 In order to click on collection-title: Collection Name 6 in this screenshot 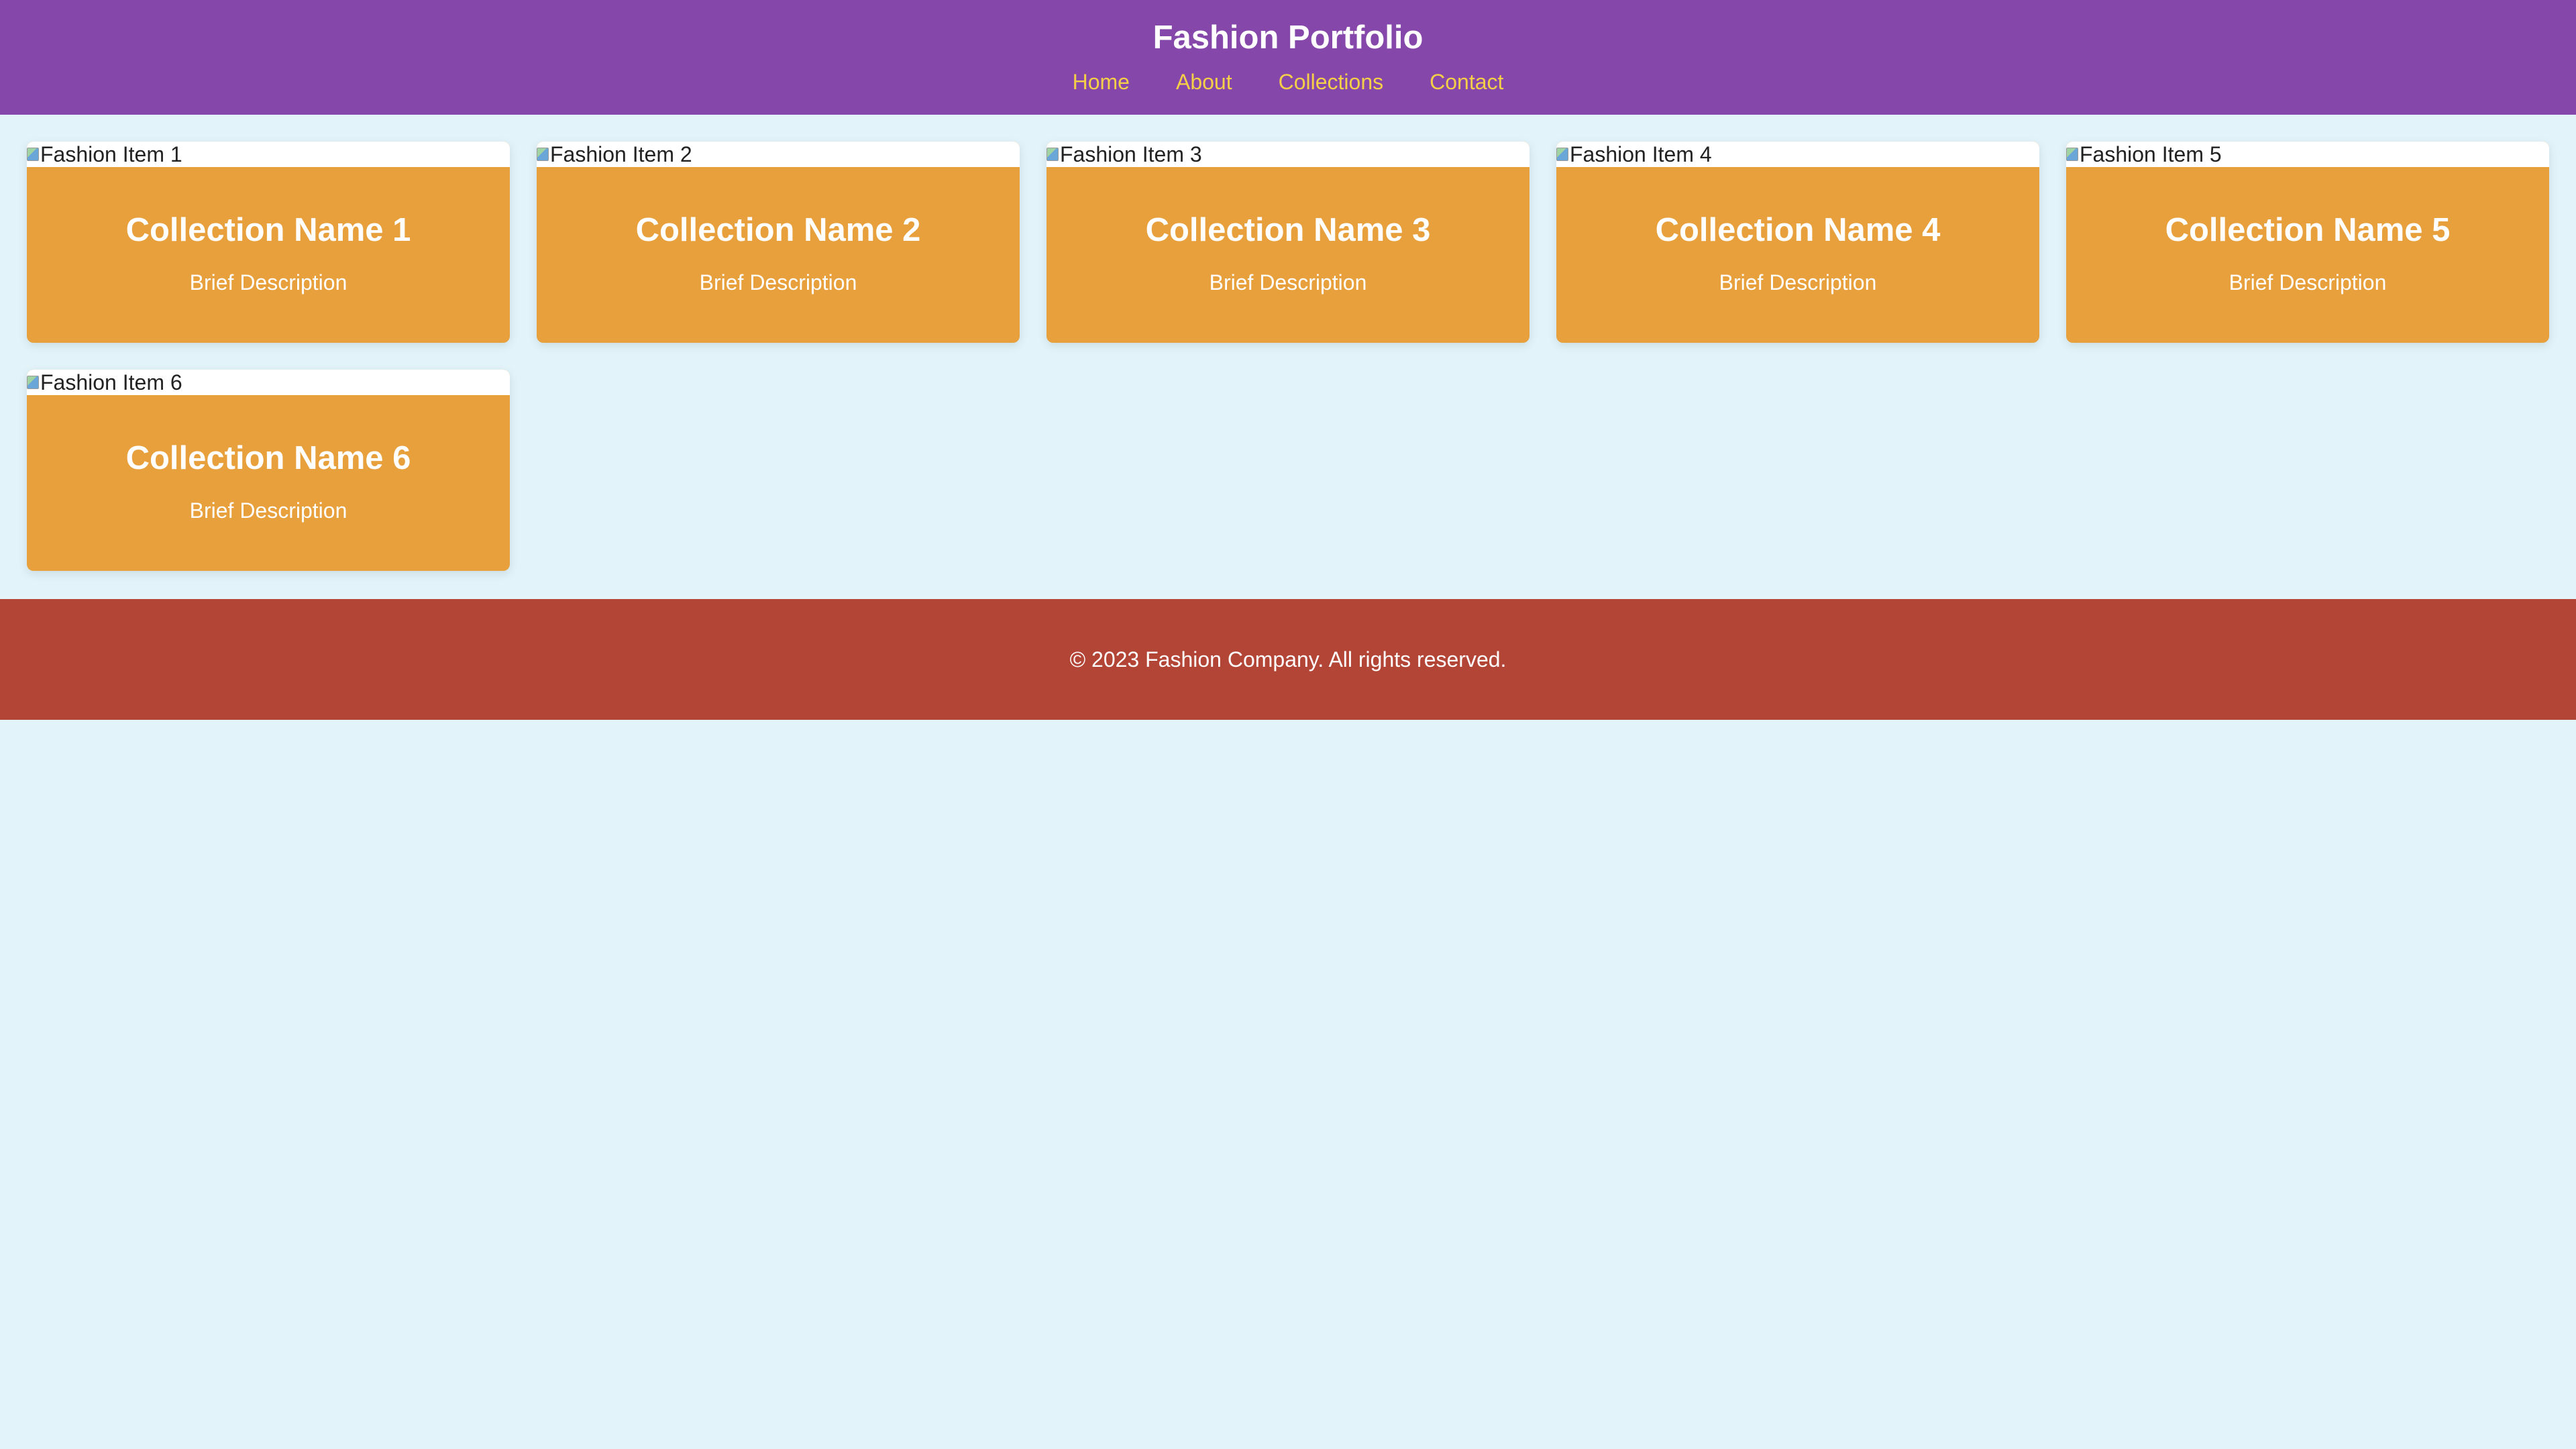, I will do `click(268, 458)`.